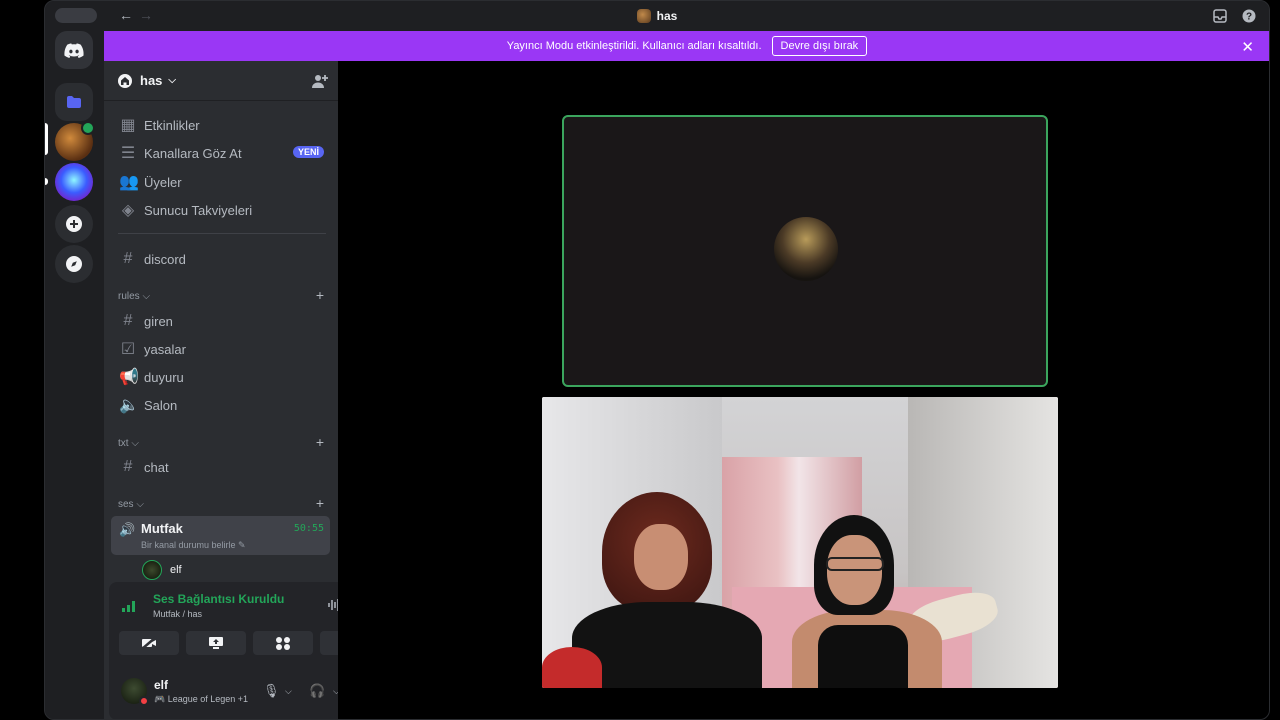 Image resolution: width=1280 pixels, height=720 pixels. Describe the element at coordinates (193, 153) in the screenshot. I see `sidebar-item-label: Kanallara Göz At` at that location.